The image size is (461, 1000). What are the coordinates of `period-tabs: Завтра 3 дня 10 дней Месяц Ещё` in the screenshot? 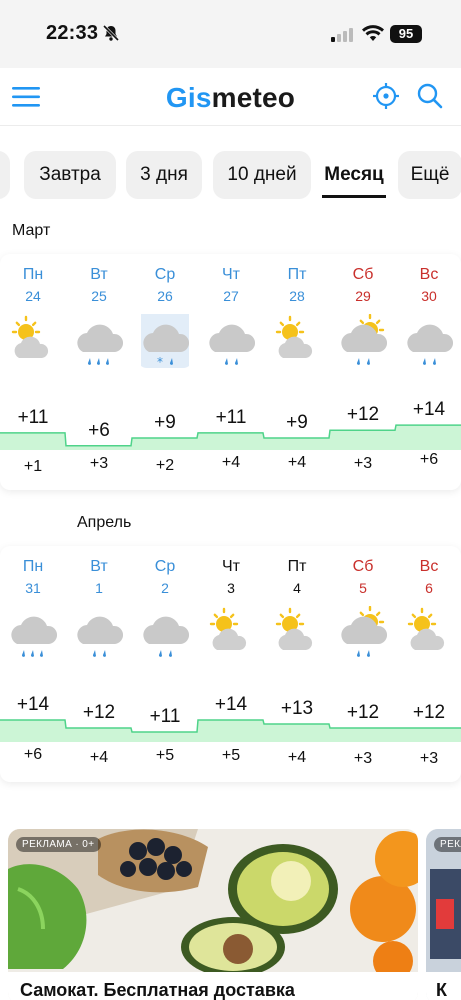 It's located at (230, 175).